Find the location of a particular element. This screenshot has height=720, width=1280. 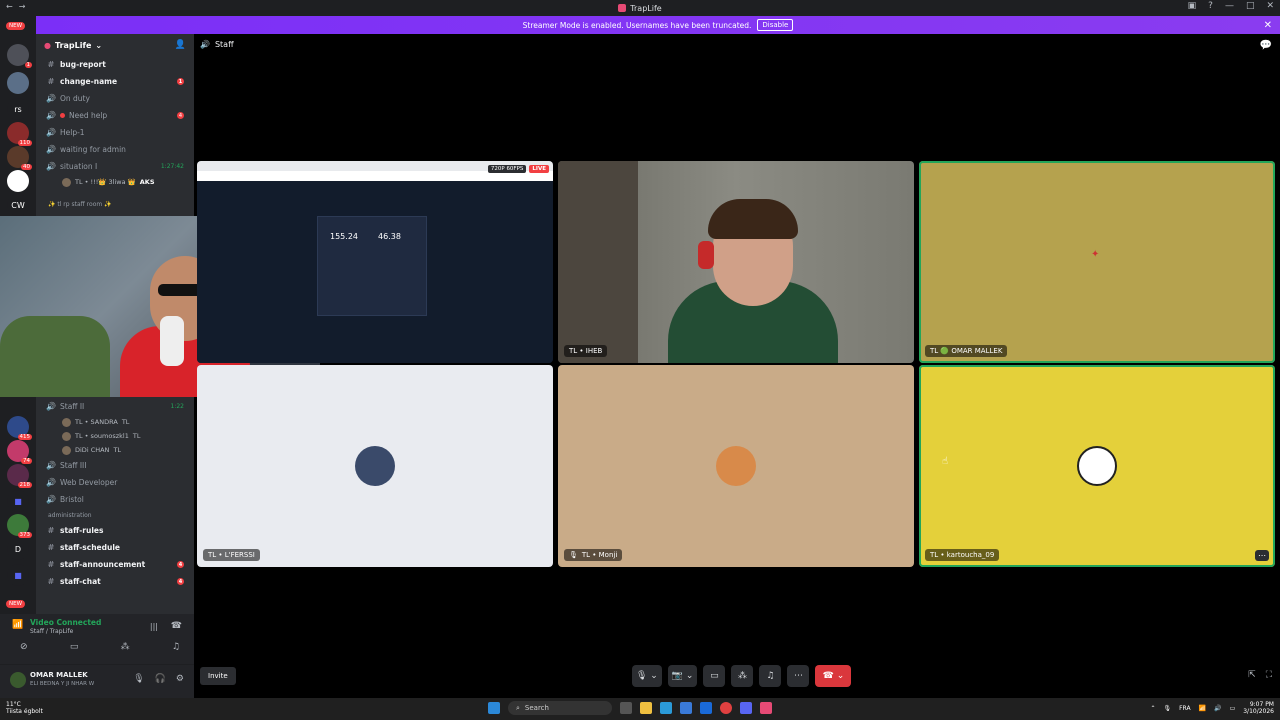

channel-staff-iii: 🔊 Staff III is located at coordinates (115, 465).